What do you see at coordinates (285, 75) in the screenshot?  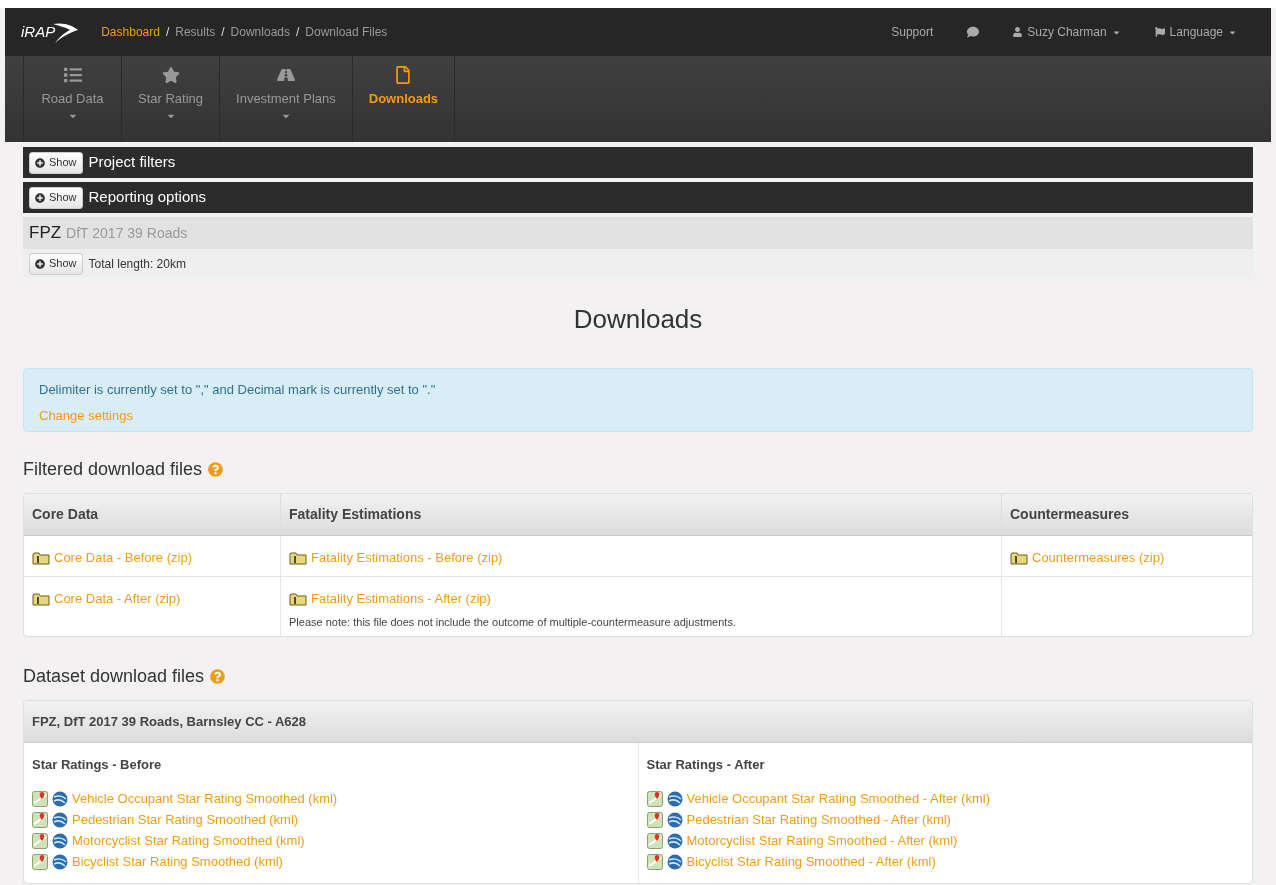 I see `road-icon` at bounding box center [285, 75].